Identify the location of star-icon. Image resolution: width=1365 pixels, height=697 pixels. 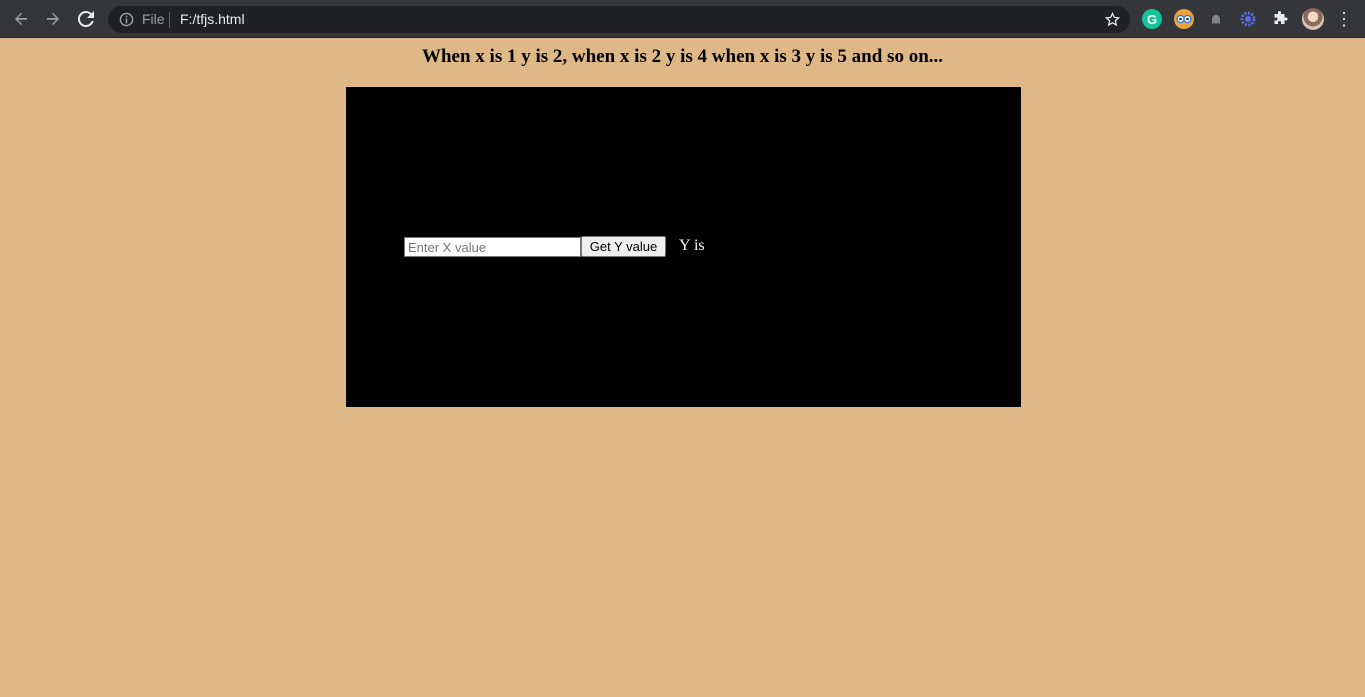
(1112, 19).